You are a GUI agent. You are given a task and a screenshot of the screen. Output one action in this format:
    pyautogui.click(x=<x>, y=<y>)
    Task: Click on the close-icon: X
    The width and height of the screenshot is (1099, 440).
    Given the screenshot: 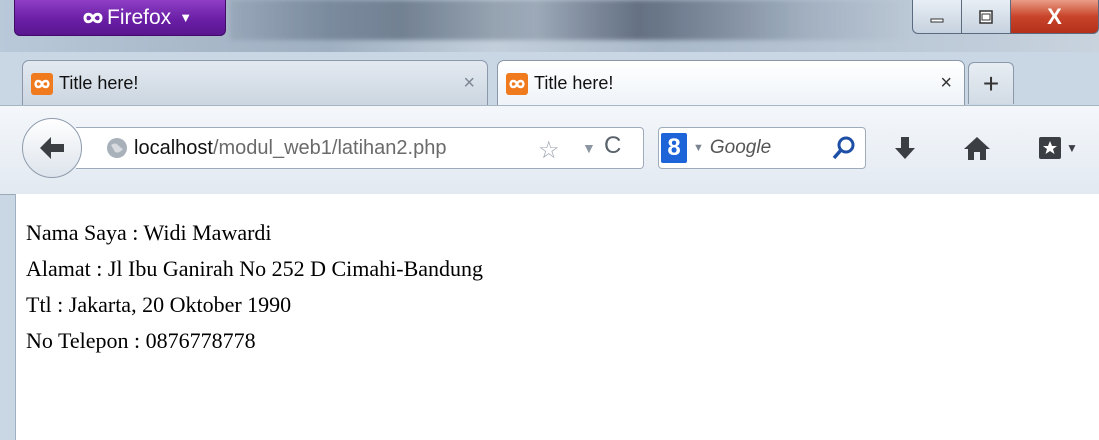 What is the action you would take?
    pyautogui.click(x=1054, y=16)
    